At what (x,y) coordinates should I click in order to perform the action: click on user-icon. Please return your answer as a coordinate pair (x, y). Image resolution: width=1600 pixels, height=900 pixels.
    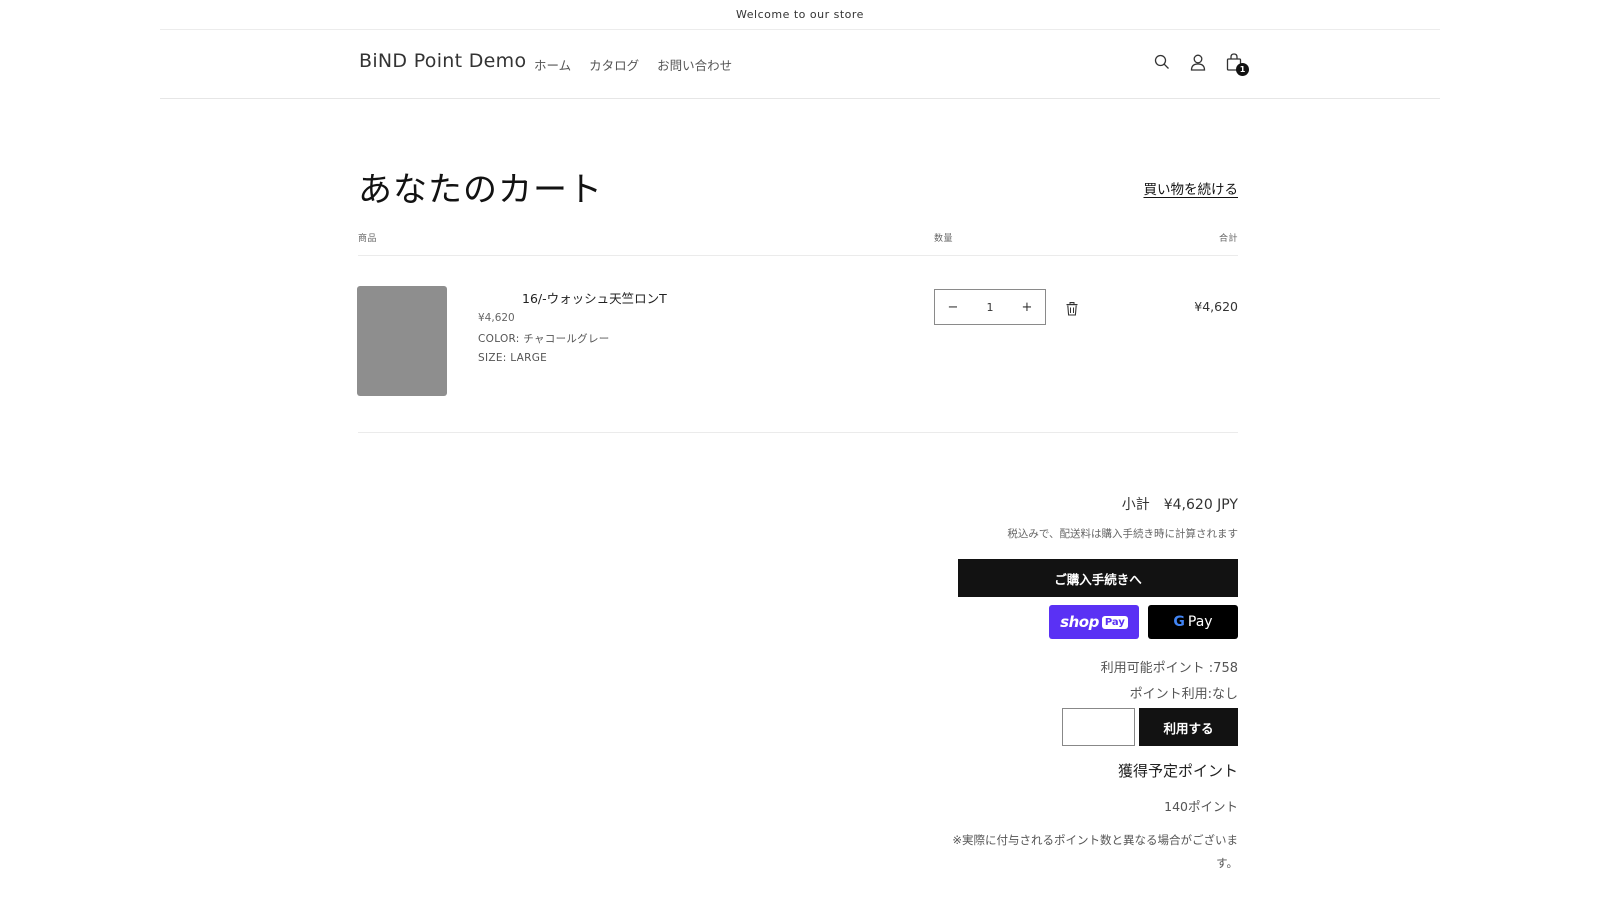
    Looking at the image, I should click on (1198, 62).